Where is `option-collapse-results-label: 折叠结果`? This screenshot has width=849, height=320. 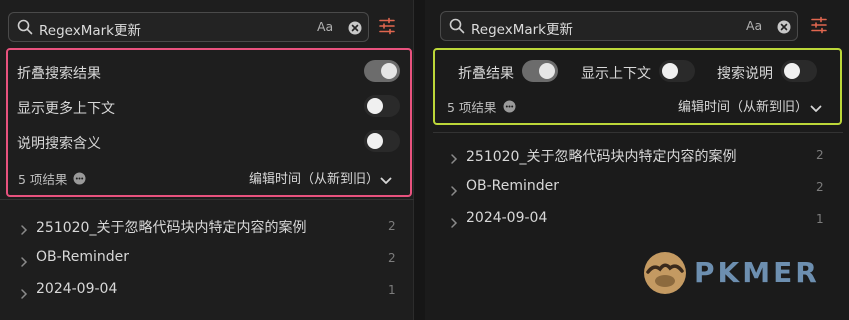 option-collapse-results-label: 折叠结果 is located at coordinates (486, 74).